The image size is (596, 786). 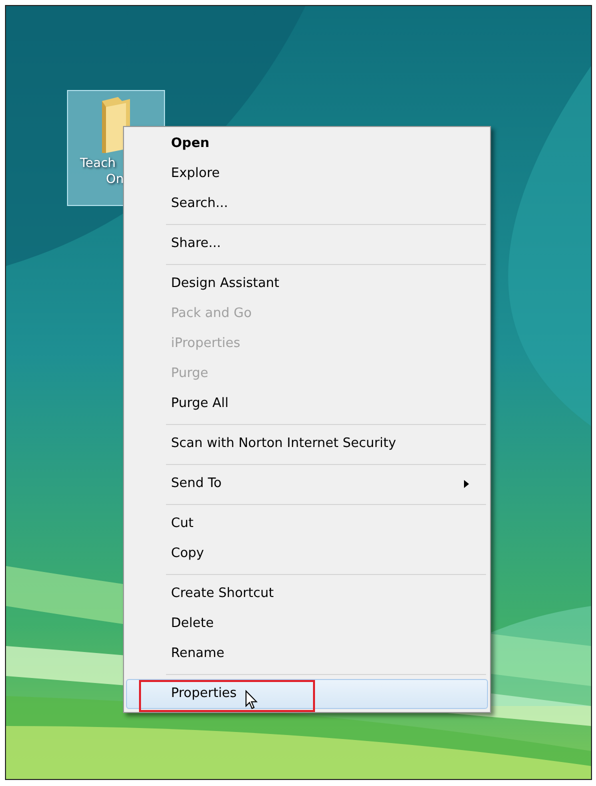 What do you see at coordinates (307, 484) in the screenshot?
I see `menu-item: Send To` at bounding box center [307, 484].